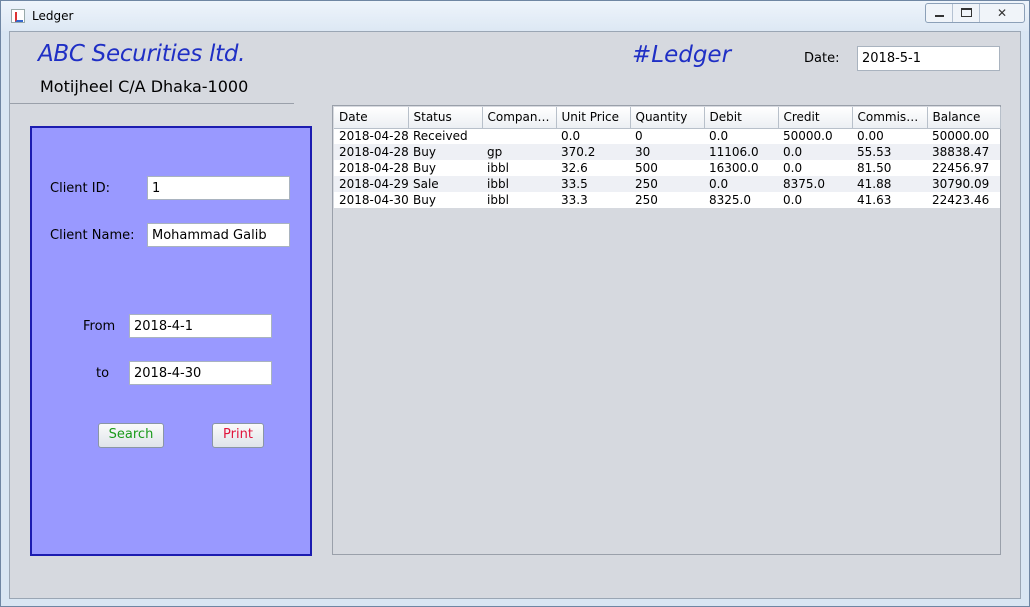 This screenshot has width=1030, height=607. I want to click on window-controls: ✕, so click(975, 13).